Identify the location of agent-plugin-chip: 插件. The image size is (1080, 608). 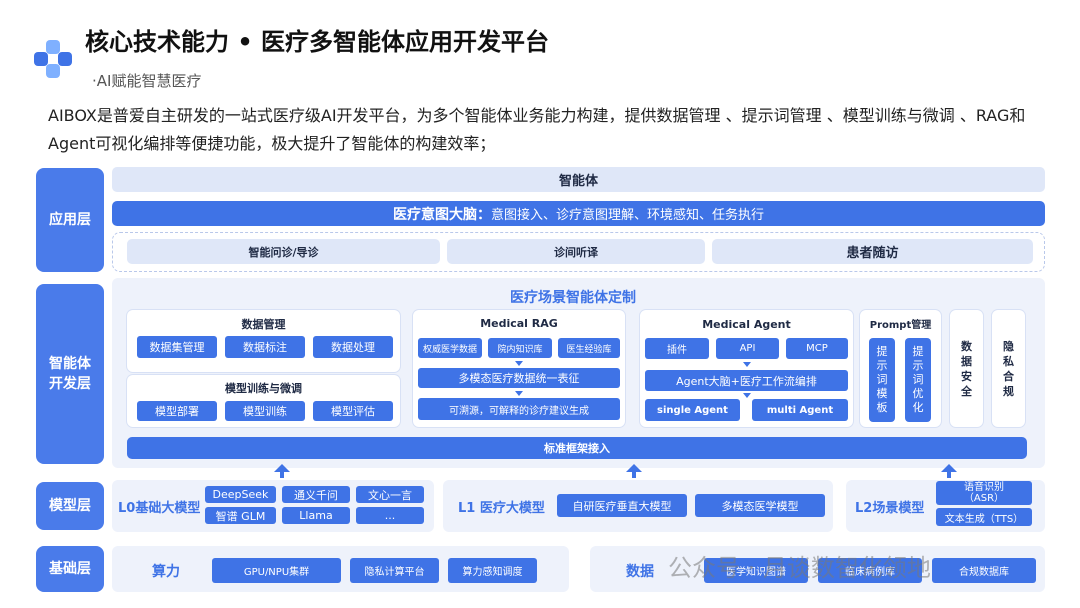
(677, 348).